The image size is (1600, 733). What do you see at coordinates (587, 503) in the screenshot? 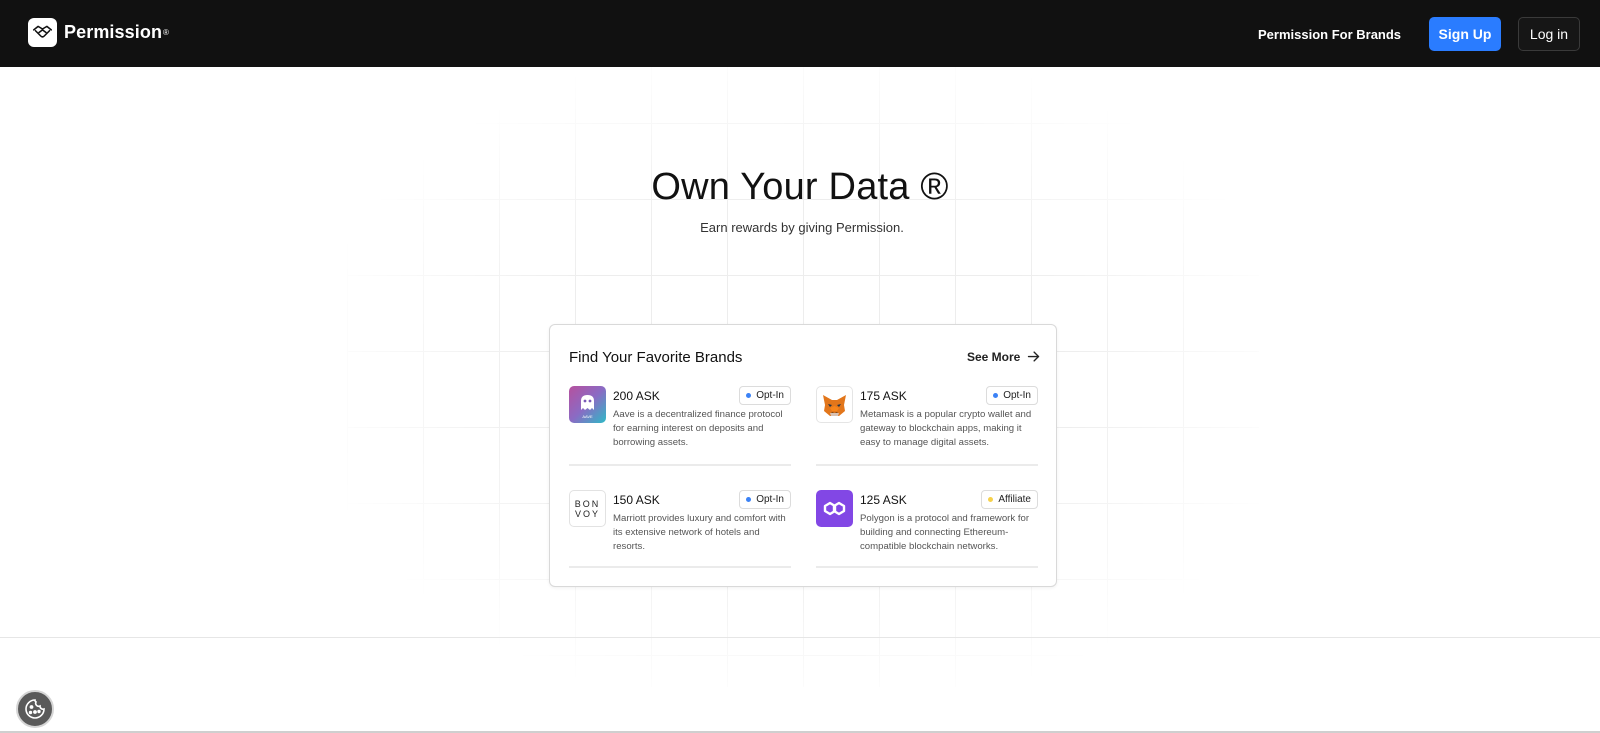
I see `bonvoy-line-1: BON` at bounding box center [587, 503].